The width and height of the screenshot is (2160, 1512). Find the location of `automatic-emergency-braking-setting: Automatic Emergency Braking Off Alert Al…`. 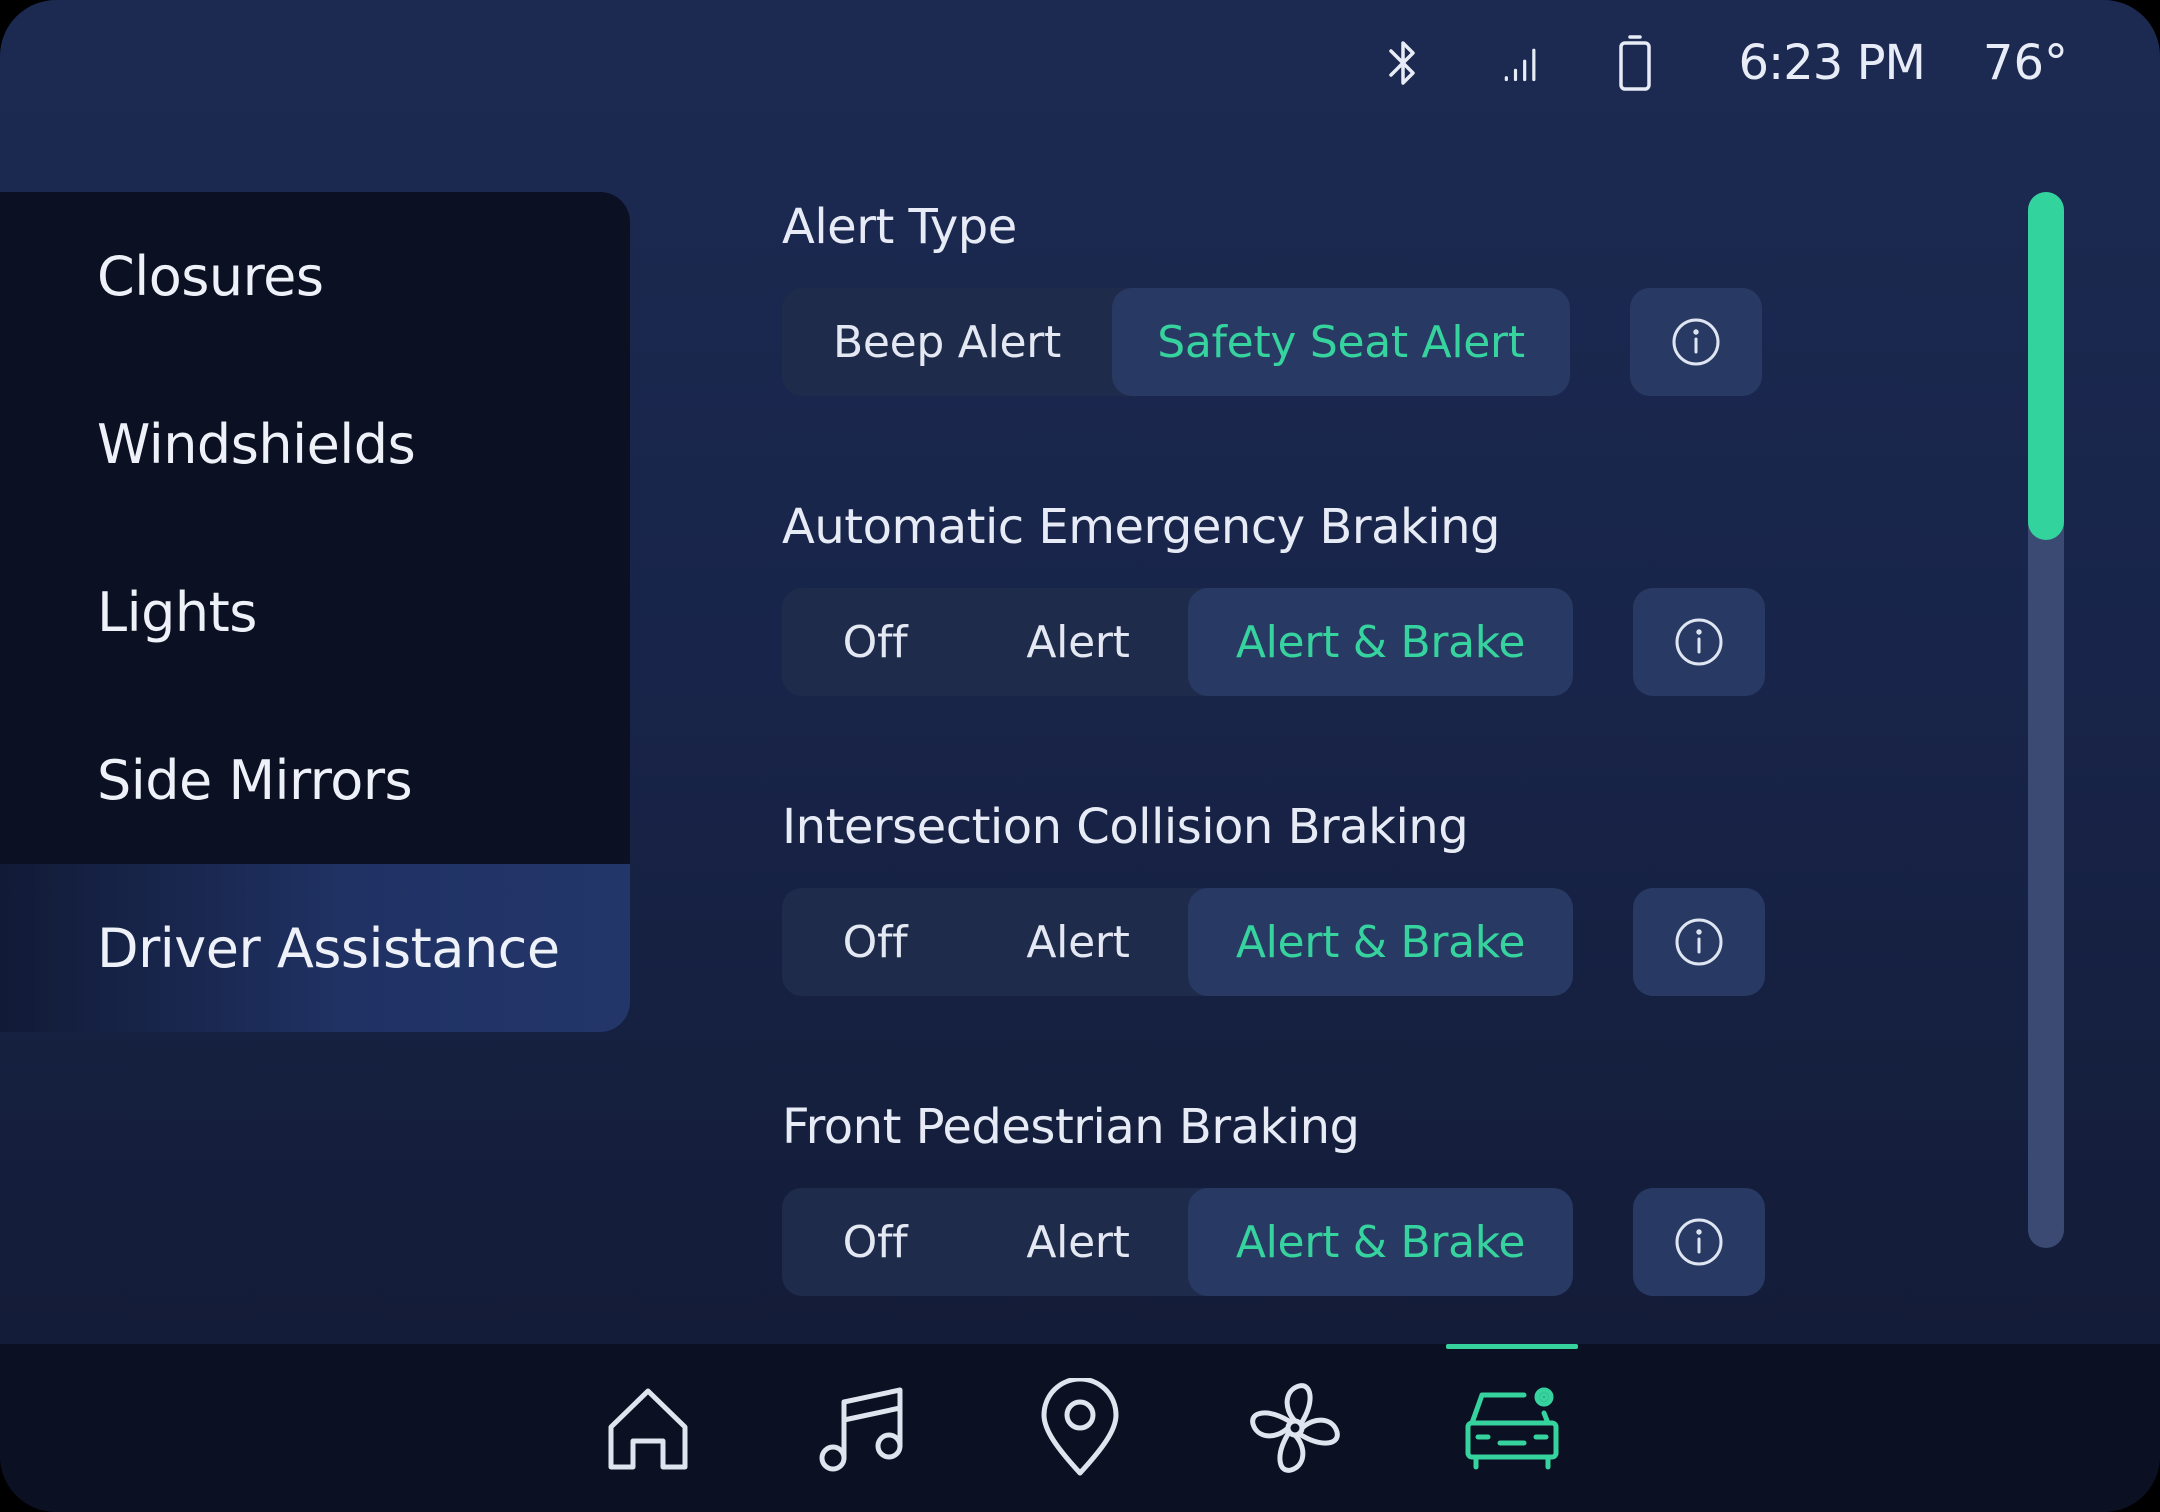

automatic-emergency-braking-setting: Automatic Emergency Braking Off Alert Al… is located at coordinates (1282, 594).